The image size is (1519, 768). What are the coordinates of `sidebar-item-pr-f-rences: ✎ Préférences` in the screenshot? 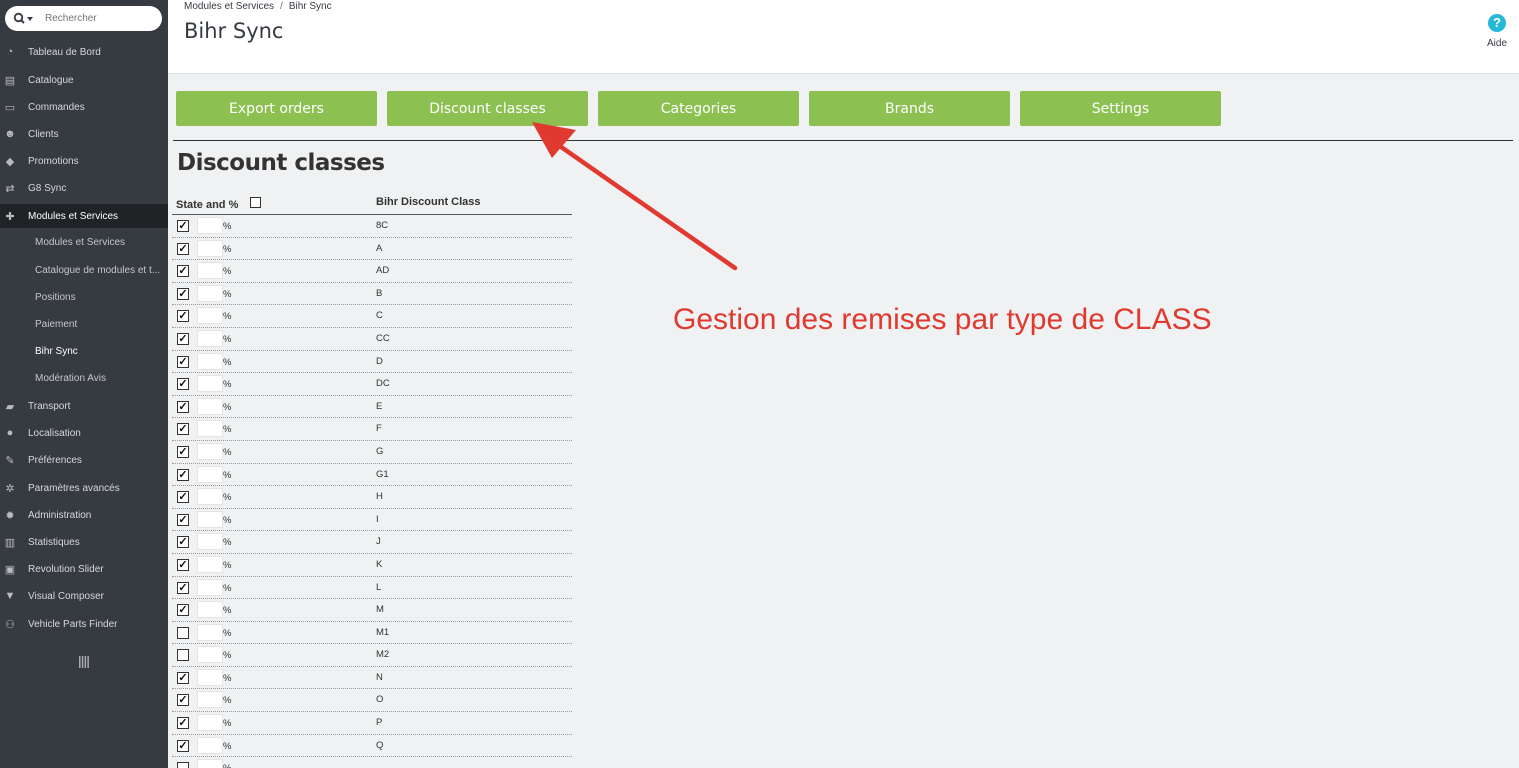 It's located at (84, 460).